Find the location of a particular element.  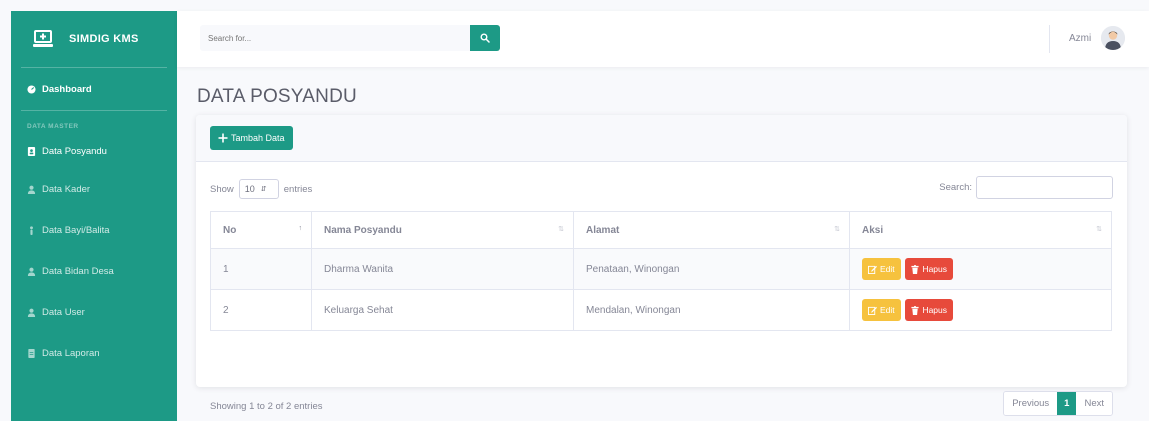

select-arrows-icon: ⇵ is located at coordinates (263, 189).